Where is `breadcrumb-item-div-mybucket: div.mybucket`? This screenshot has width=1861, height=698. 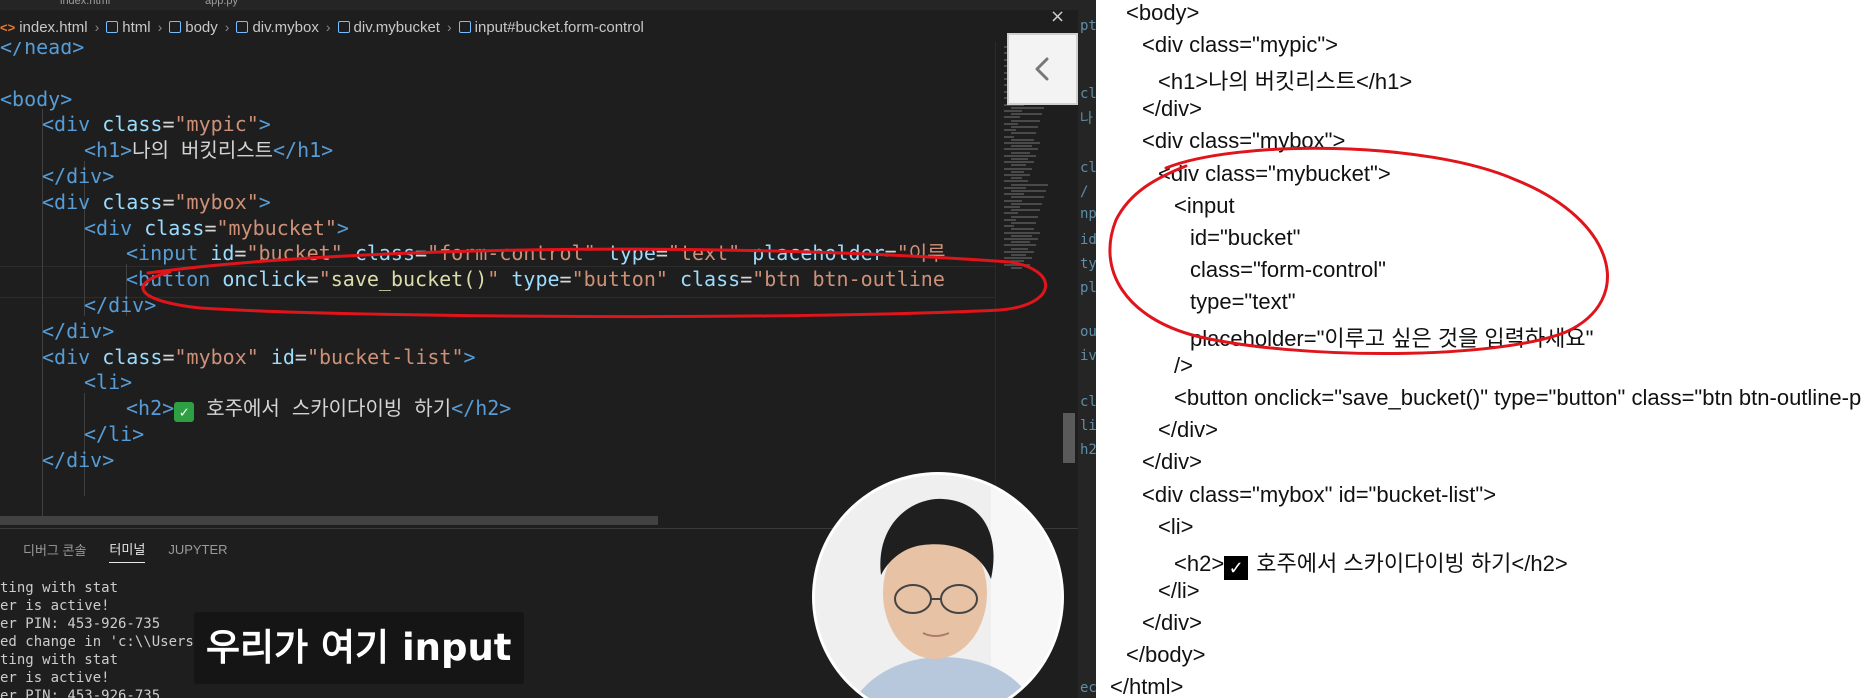
breadcrumb-item-div-mybucket: div.mybucket is located at coordinates (388, 27).